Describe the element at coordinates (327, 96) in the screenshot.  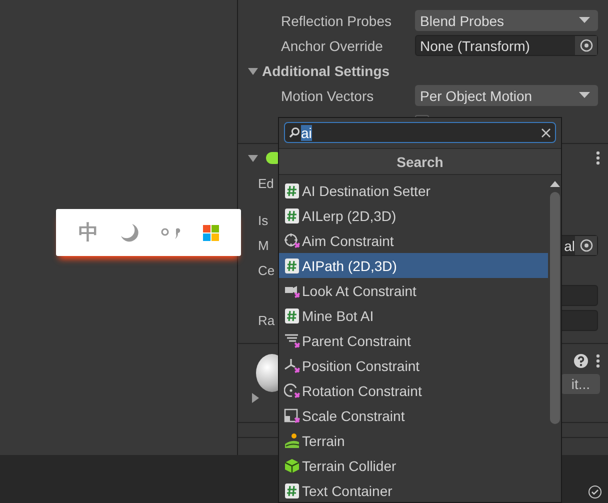
I see `field-label: Motion Vectors` at that location.